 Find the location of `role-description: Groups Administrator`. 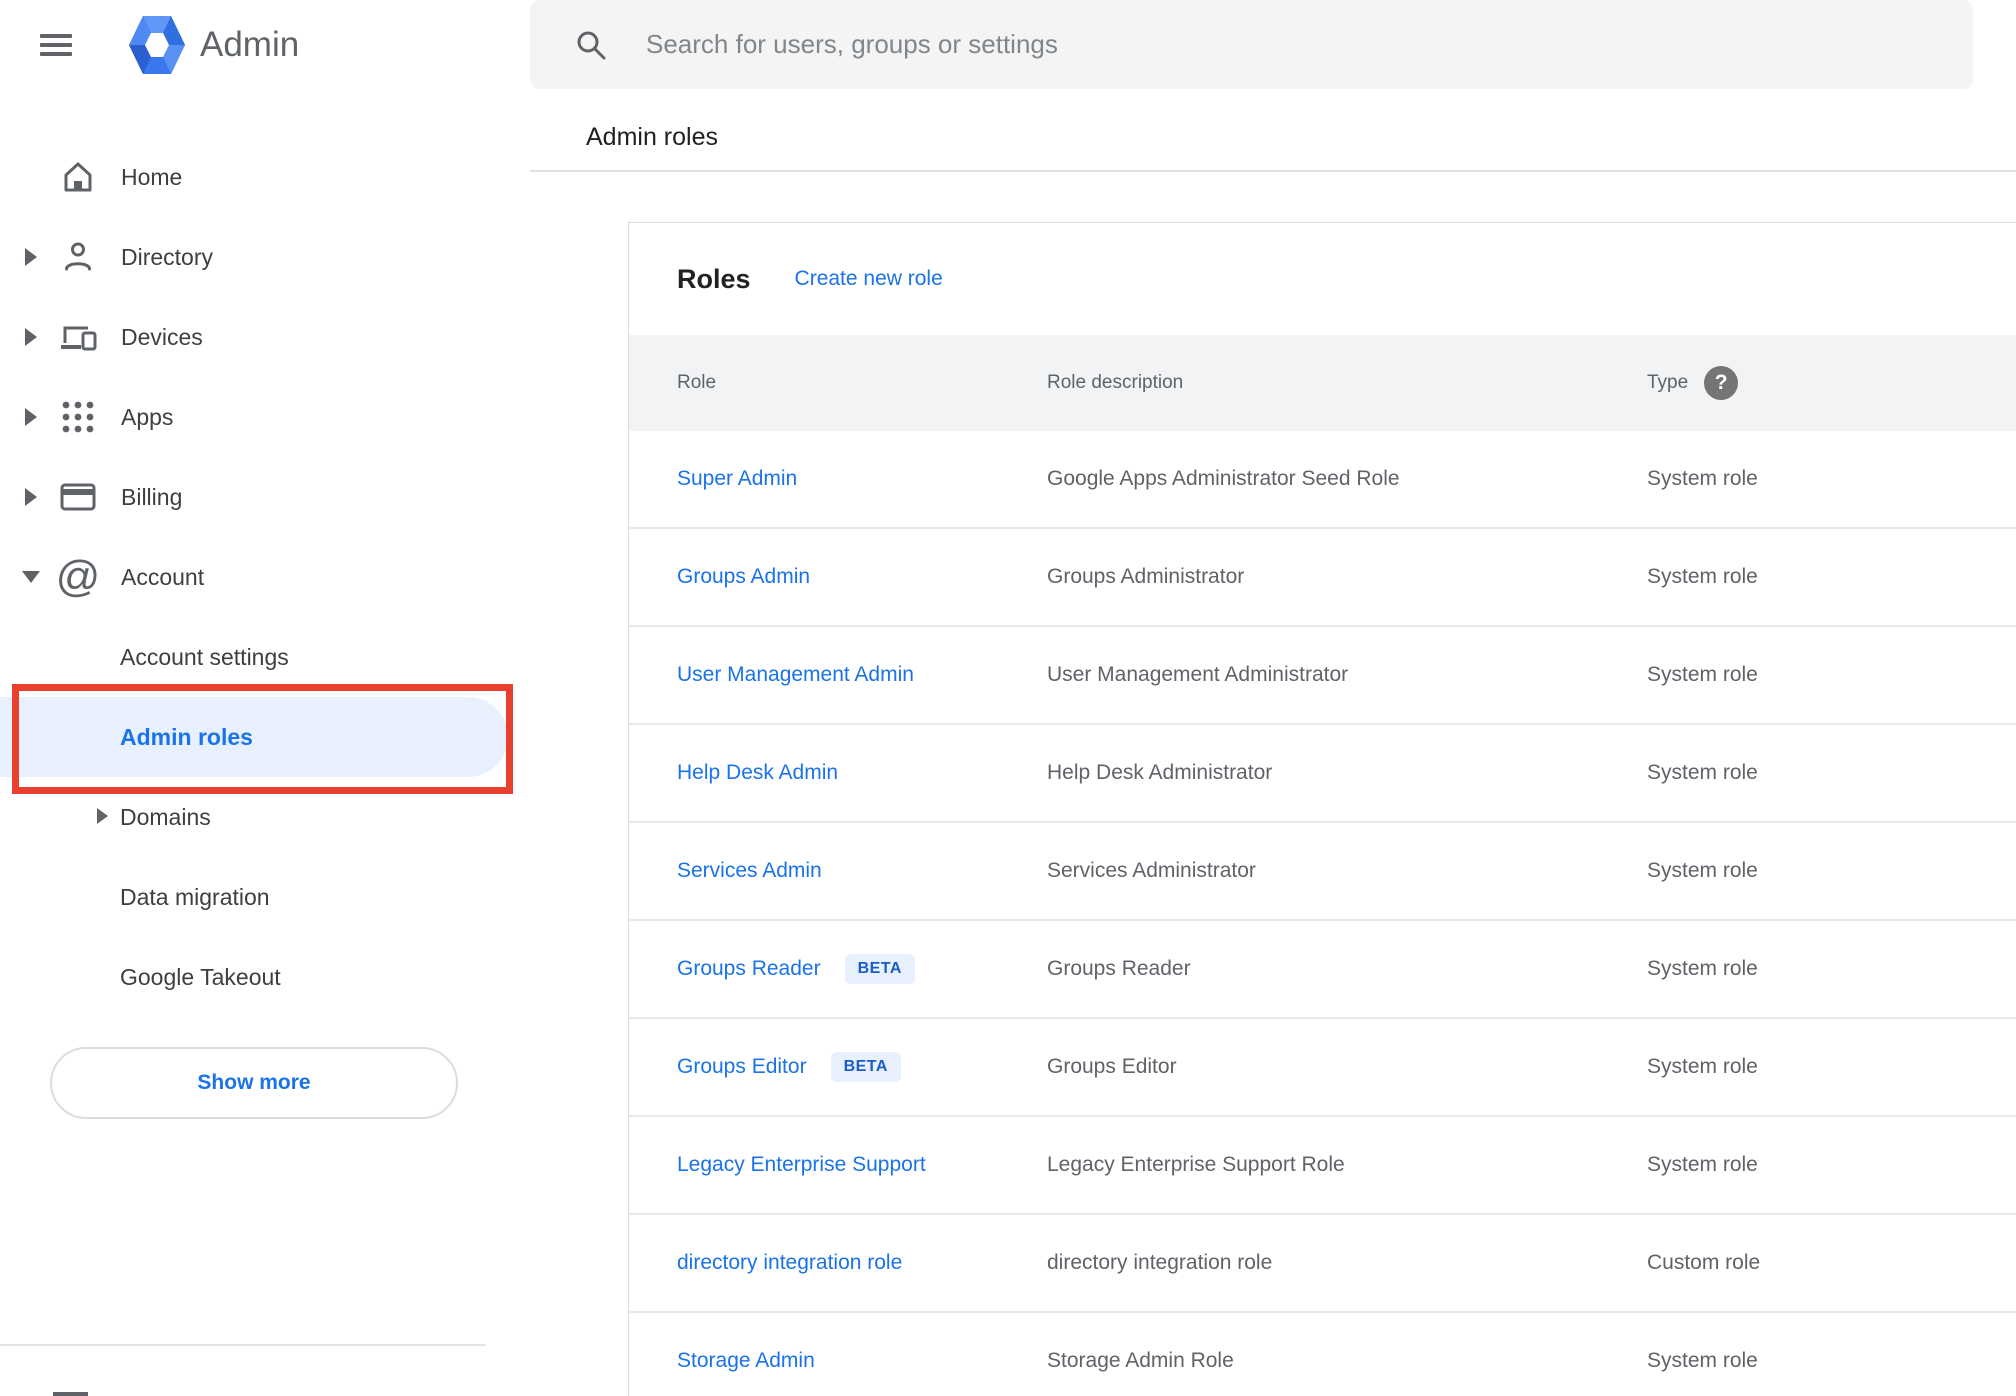

role-description: Groups Administrator is located at coordinates (1146, 576).